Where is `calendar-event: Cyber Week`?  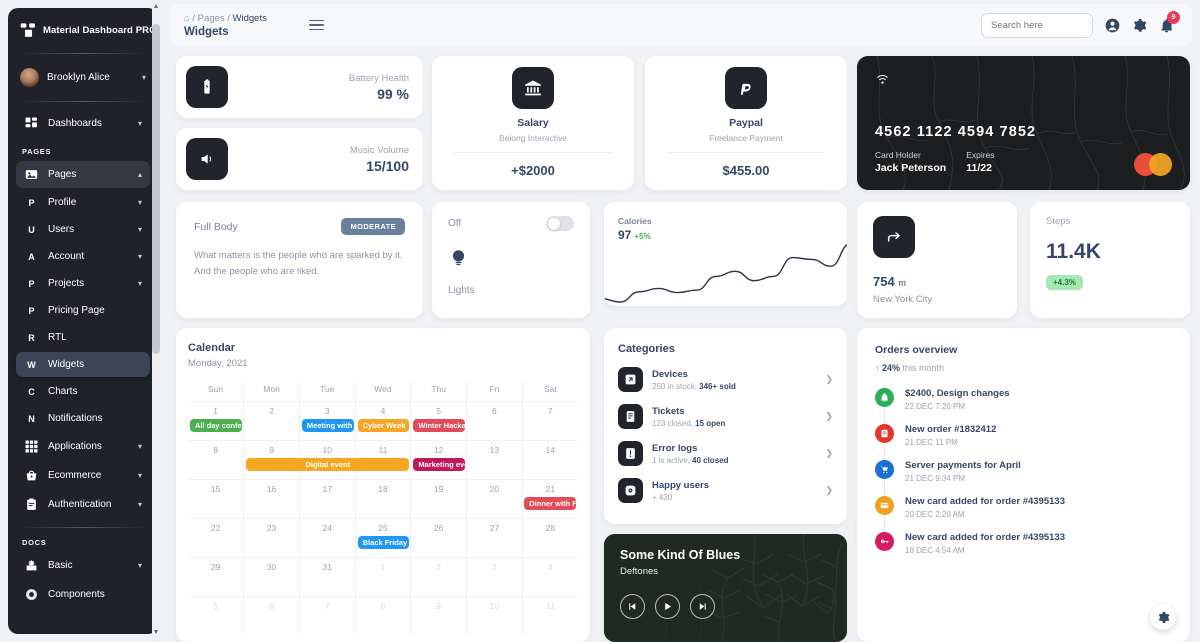
calendar-event: Cyber Week is located at coordinates (383, 425).